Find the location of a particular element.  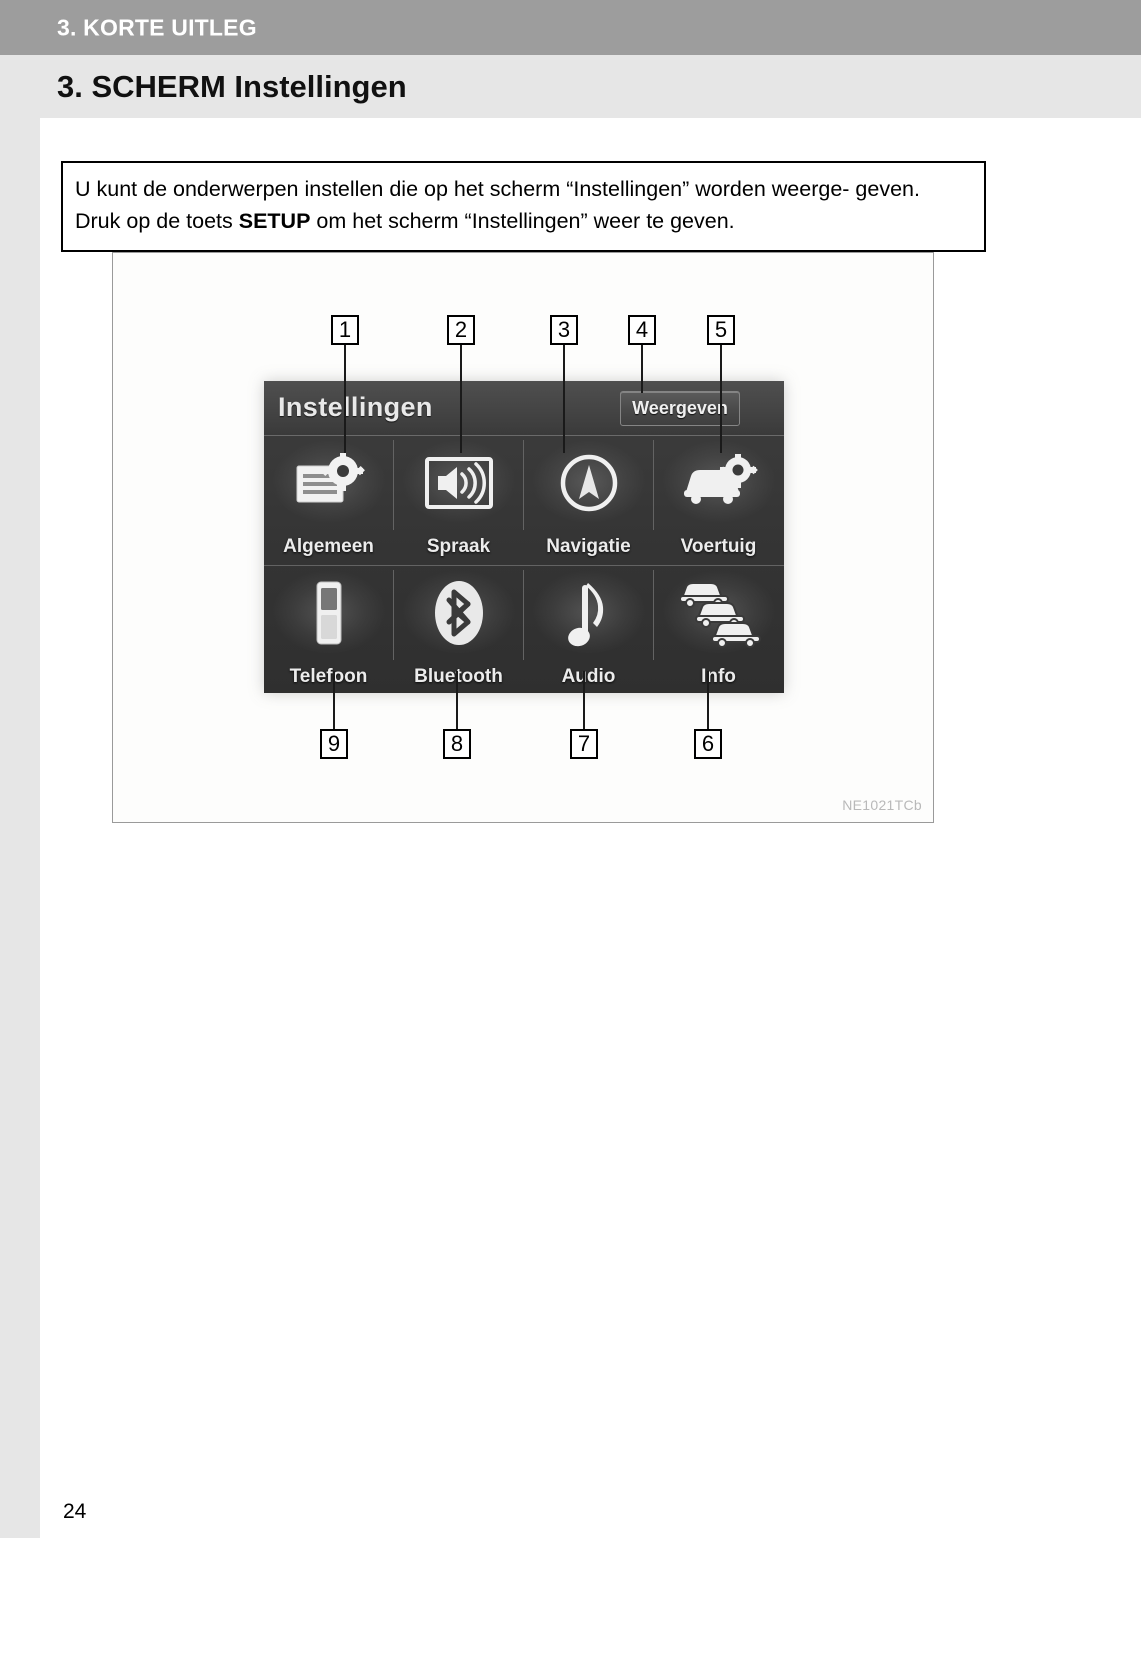

phone-icon is located at coordinates (328, 613).